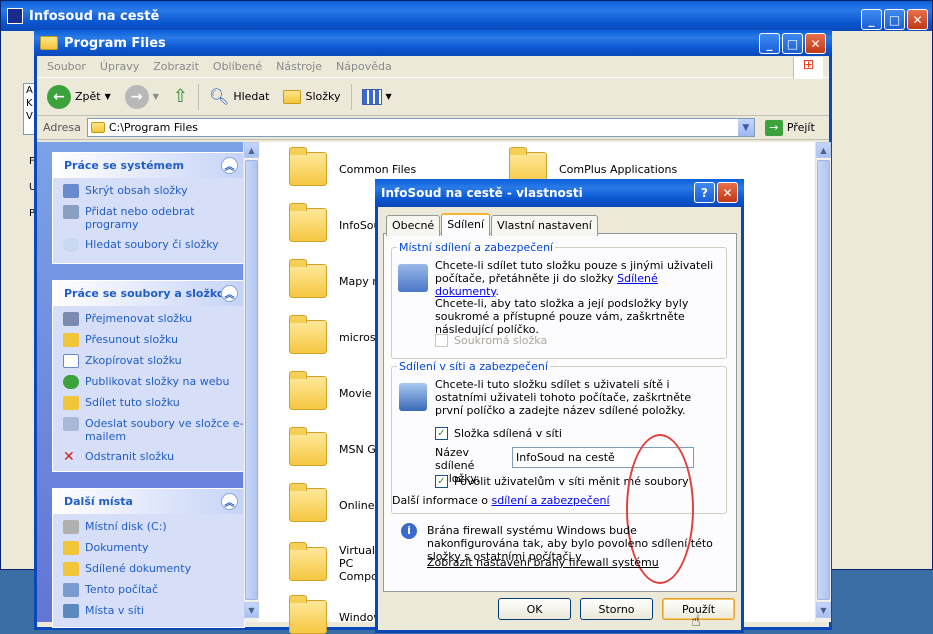 The height and width of the screenshot is (634, 933). I want to click on tab-customize: Vlastní nastavení, so click(544, 225).